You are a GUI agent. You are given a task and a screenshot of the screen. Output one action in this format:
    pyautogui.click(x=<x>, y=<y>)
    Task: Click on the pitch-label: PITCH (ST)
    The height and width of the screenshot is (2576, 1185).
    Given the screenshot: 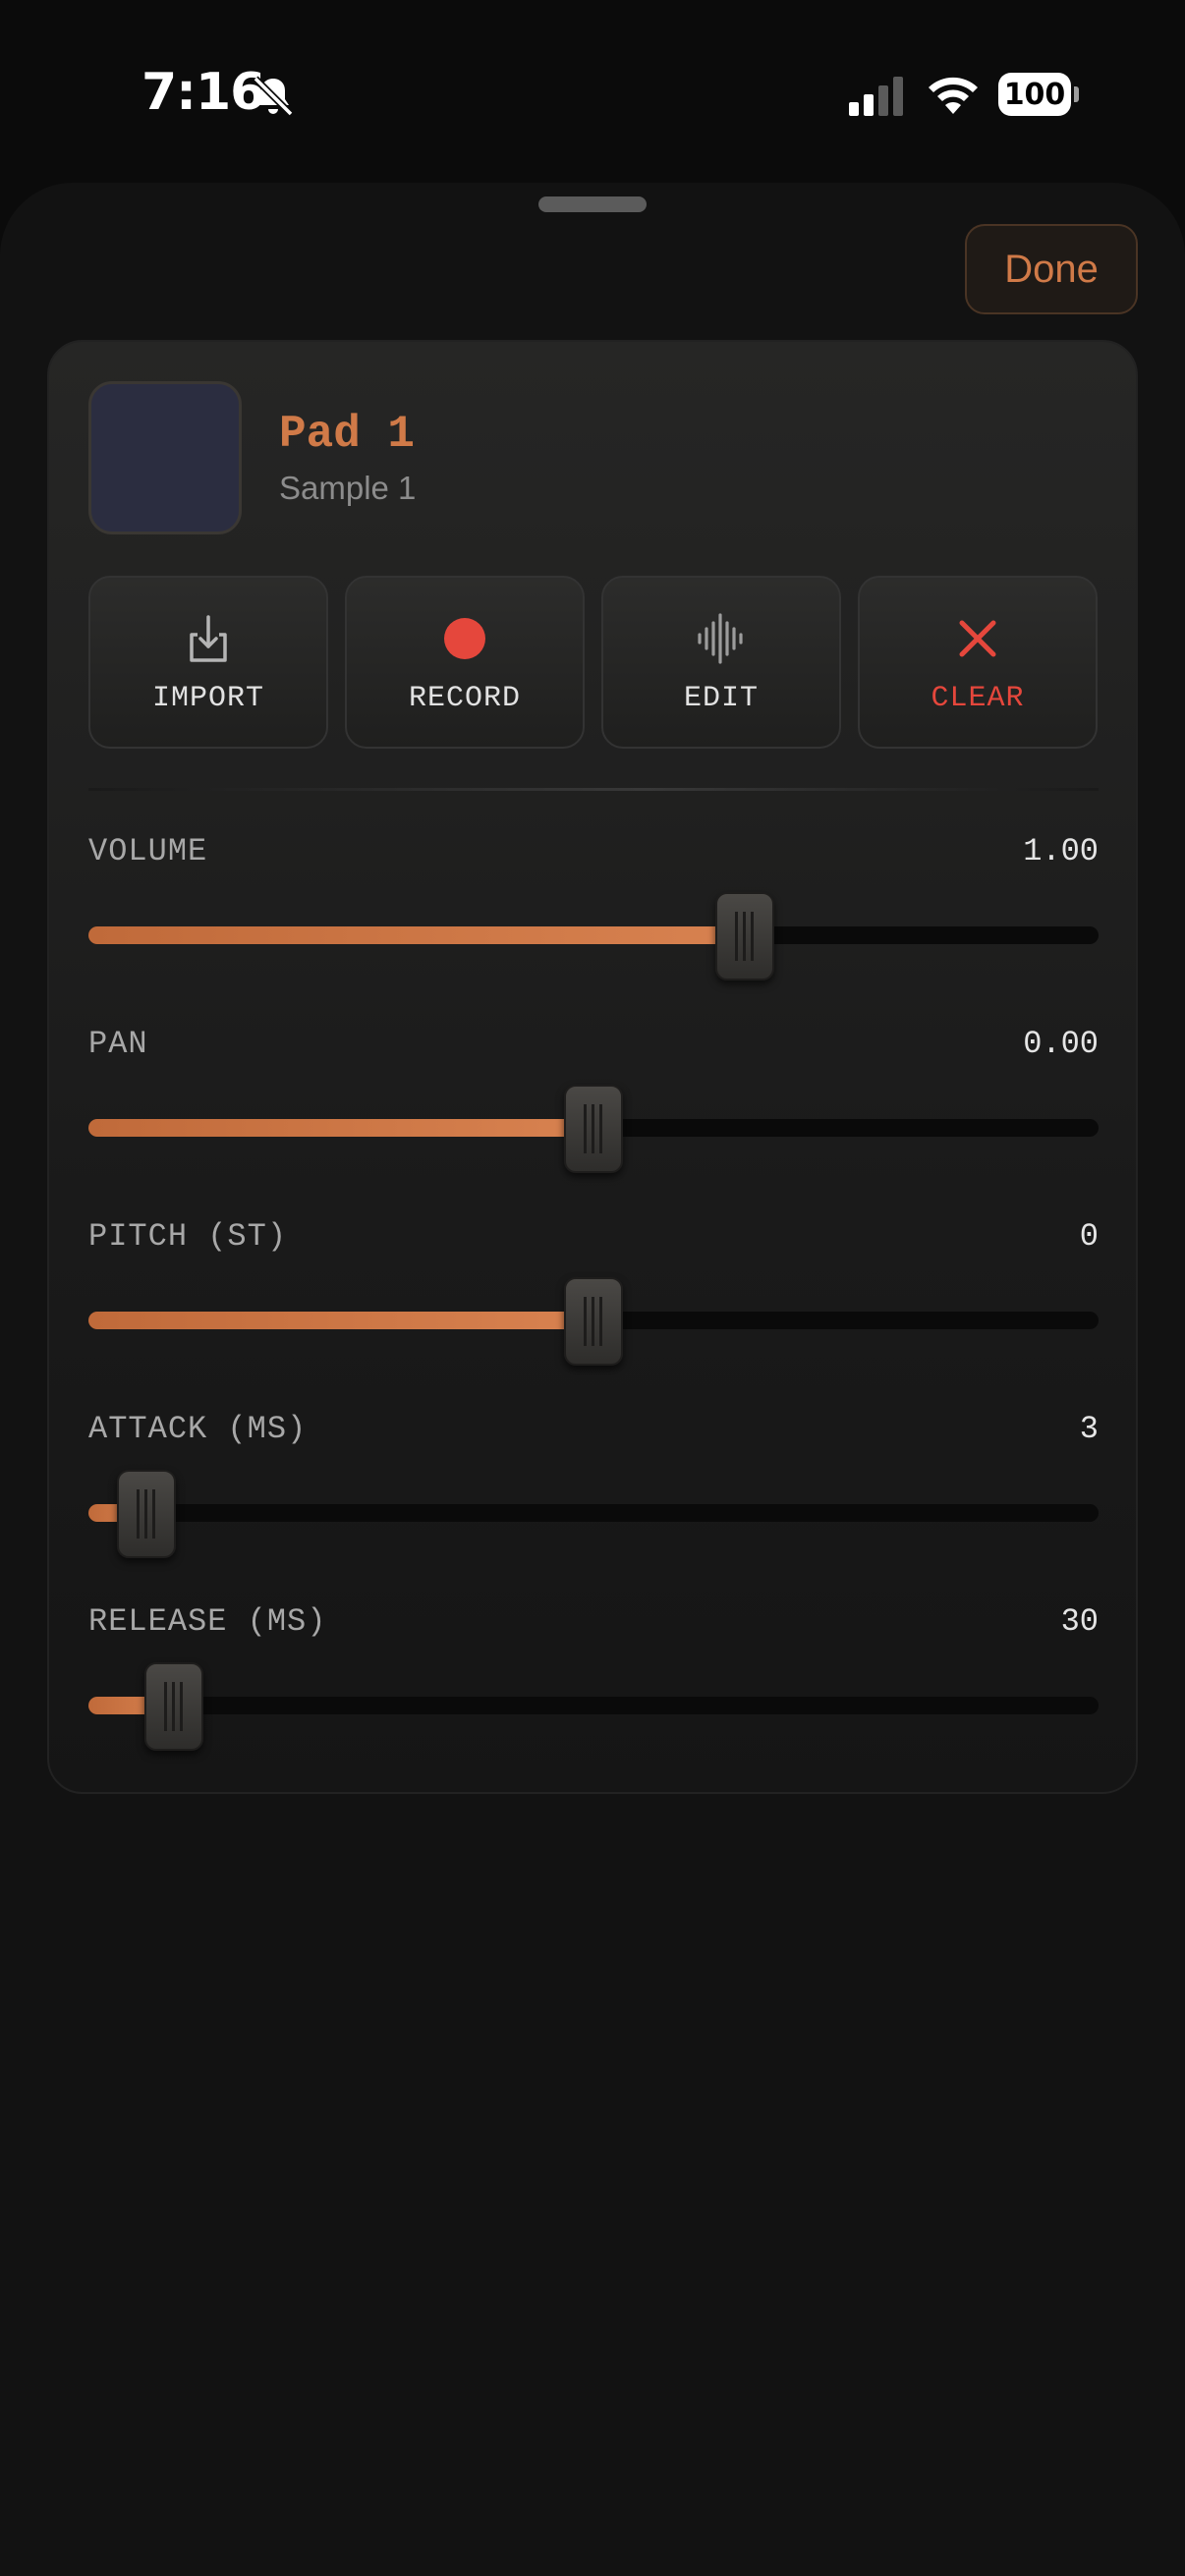 What is the action you would take?
    pyautogui.click(x=188, y=1236)
    